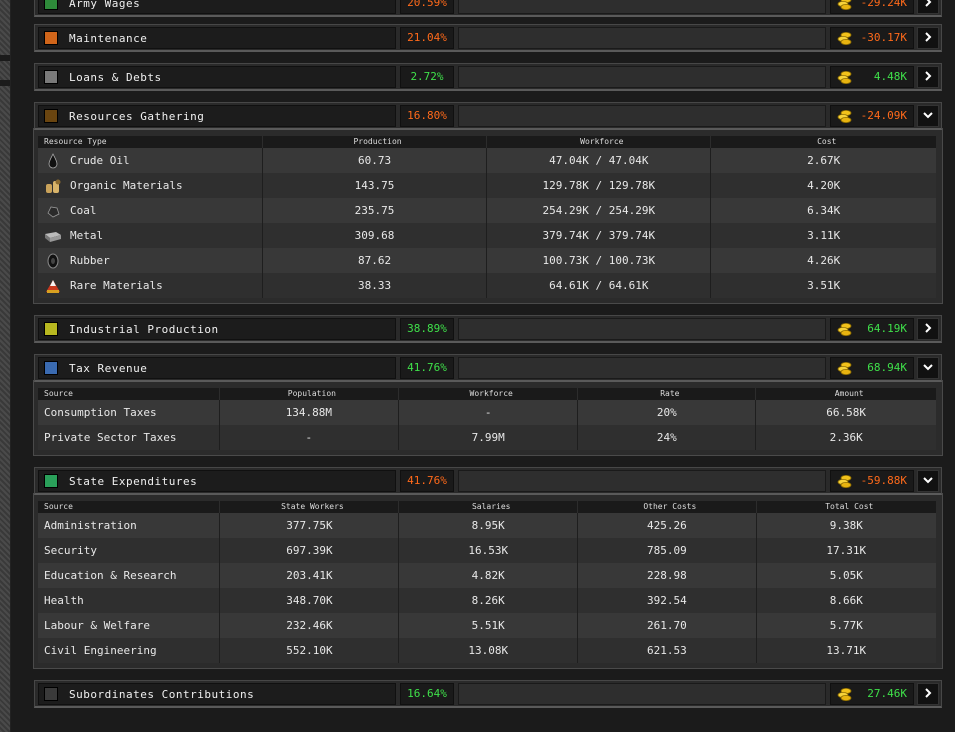  I want to click on resource-workforce-cell: 254.29K / 254.29K, so click(598, 210).